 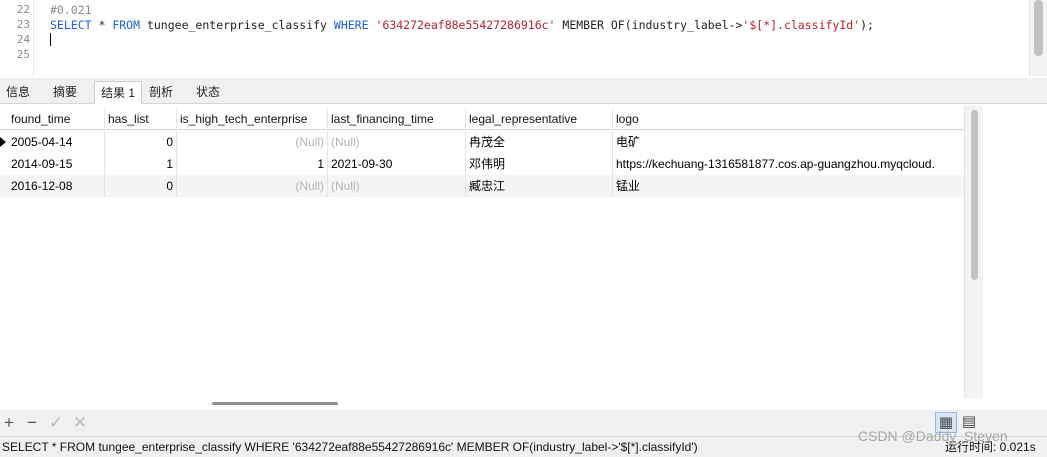 What do you see at coordinates (32, 423) in the screenshot?
I see `delete-record-button: −` at bounding box center [32, 423].